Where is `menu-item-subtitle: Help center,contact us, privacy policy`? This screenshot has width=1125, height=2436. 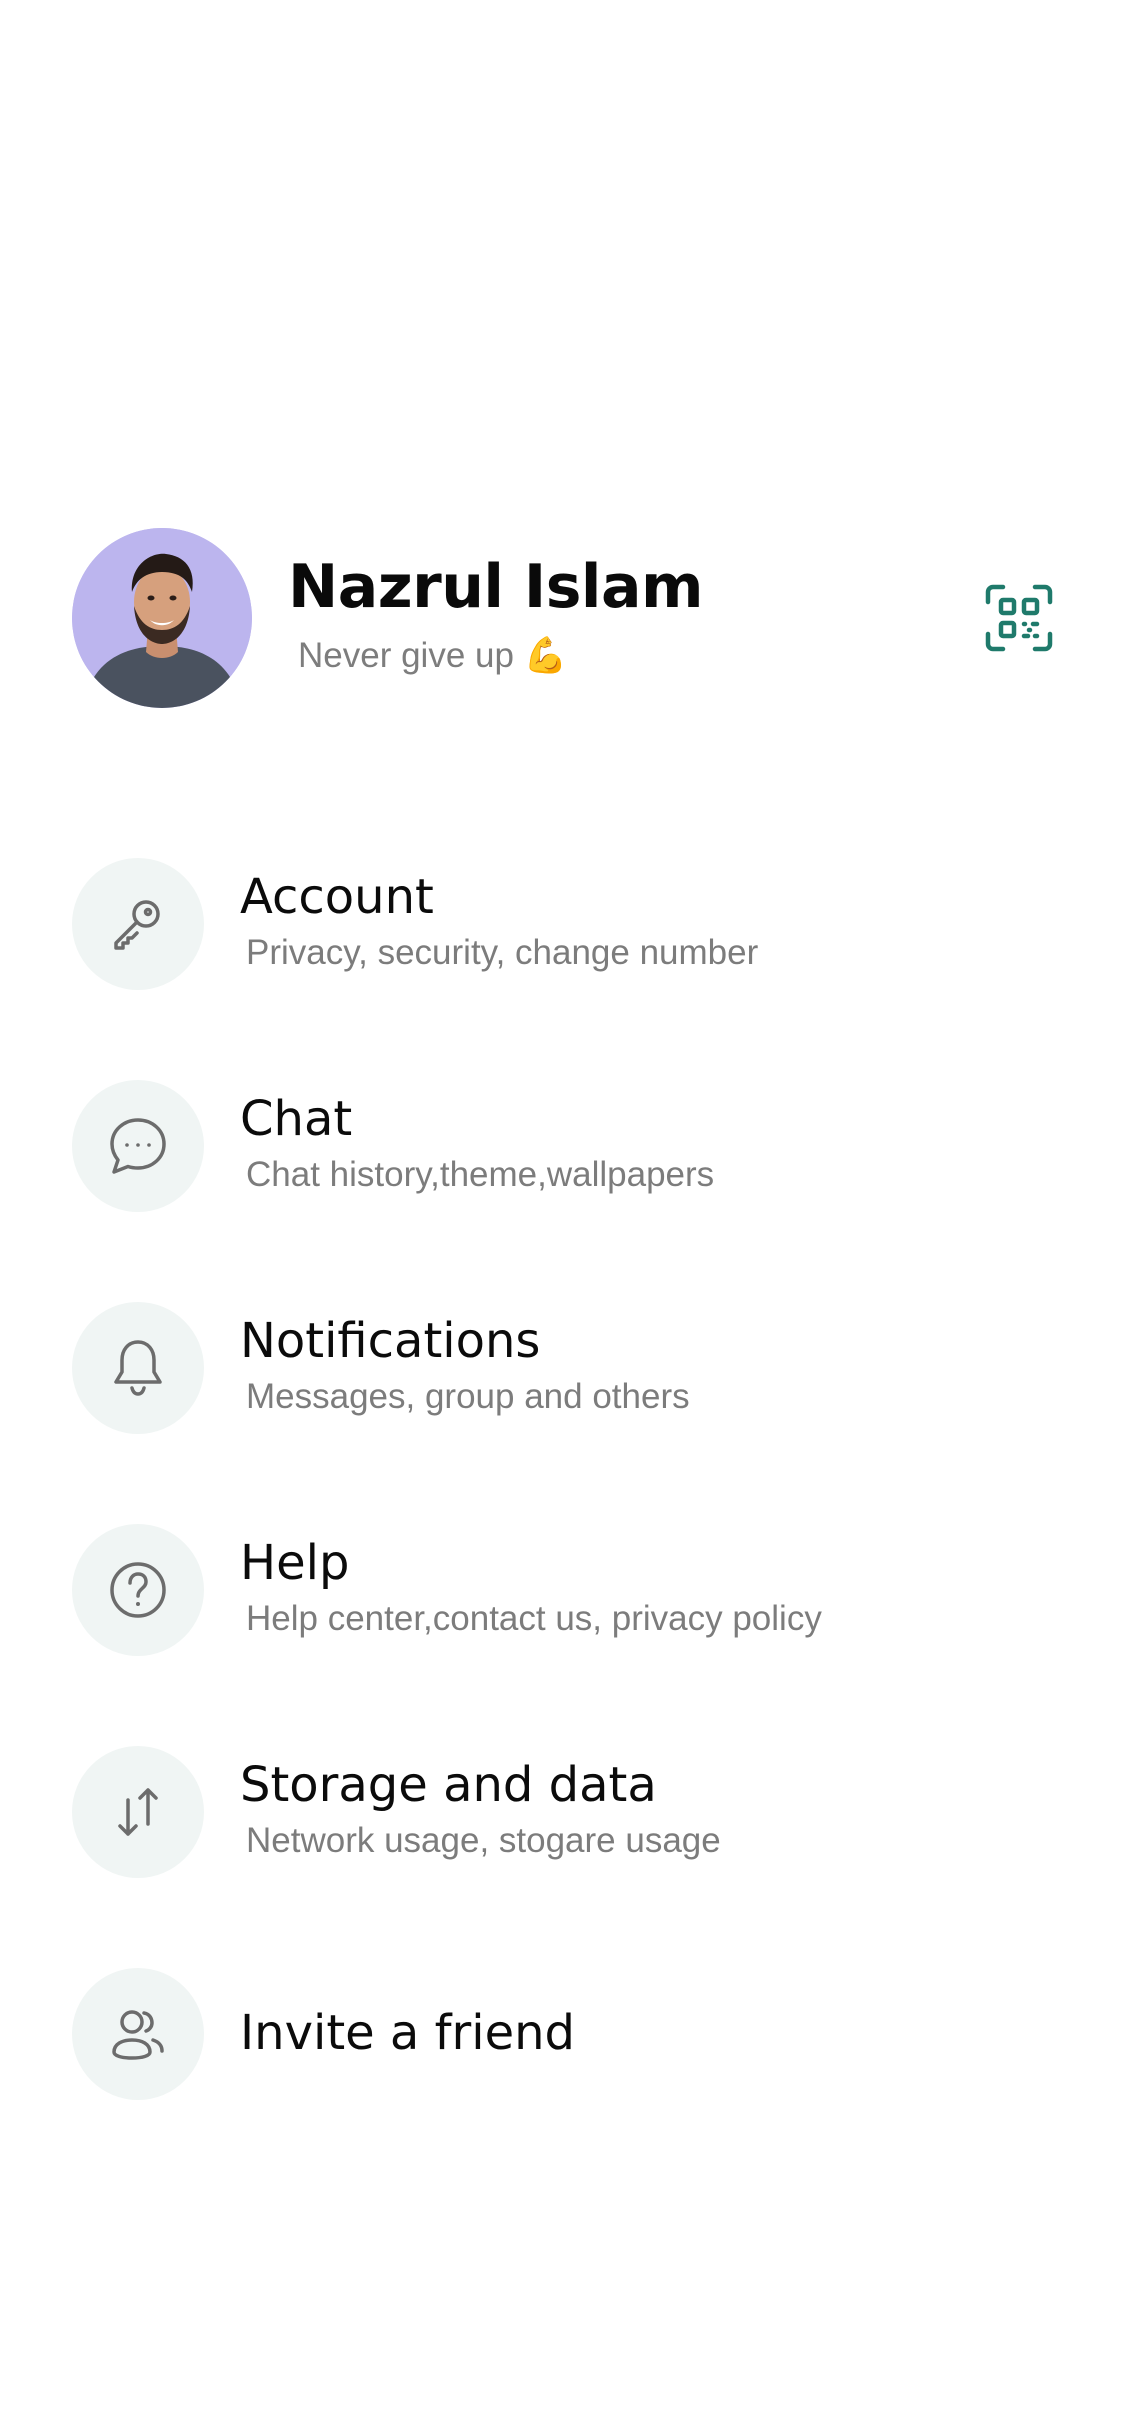 menu-item-subtitle: Help center,contact us, privacy policy is located at coordinates (534, 1618).